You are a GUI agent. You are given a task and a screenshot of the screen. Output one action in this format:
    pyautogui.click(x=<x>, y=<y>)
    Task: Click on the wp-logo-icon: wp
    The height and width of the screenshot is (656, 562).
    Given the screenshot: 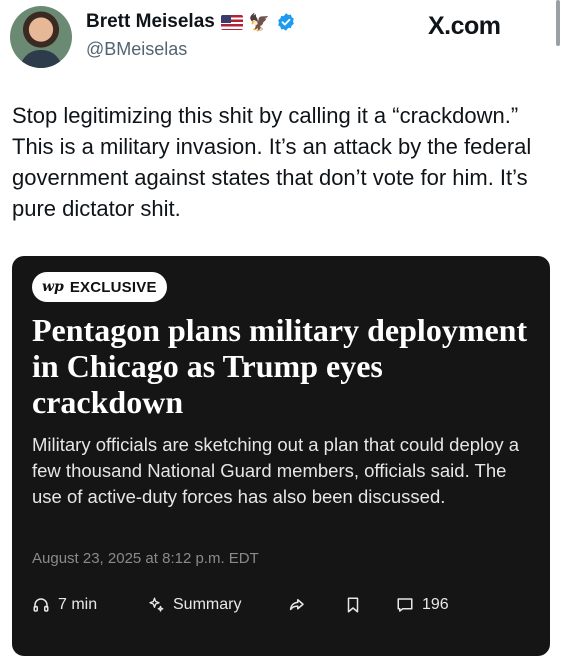 What is the action you would take?
    pyautogui.click(x=53, y=287)
    